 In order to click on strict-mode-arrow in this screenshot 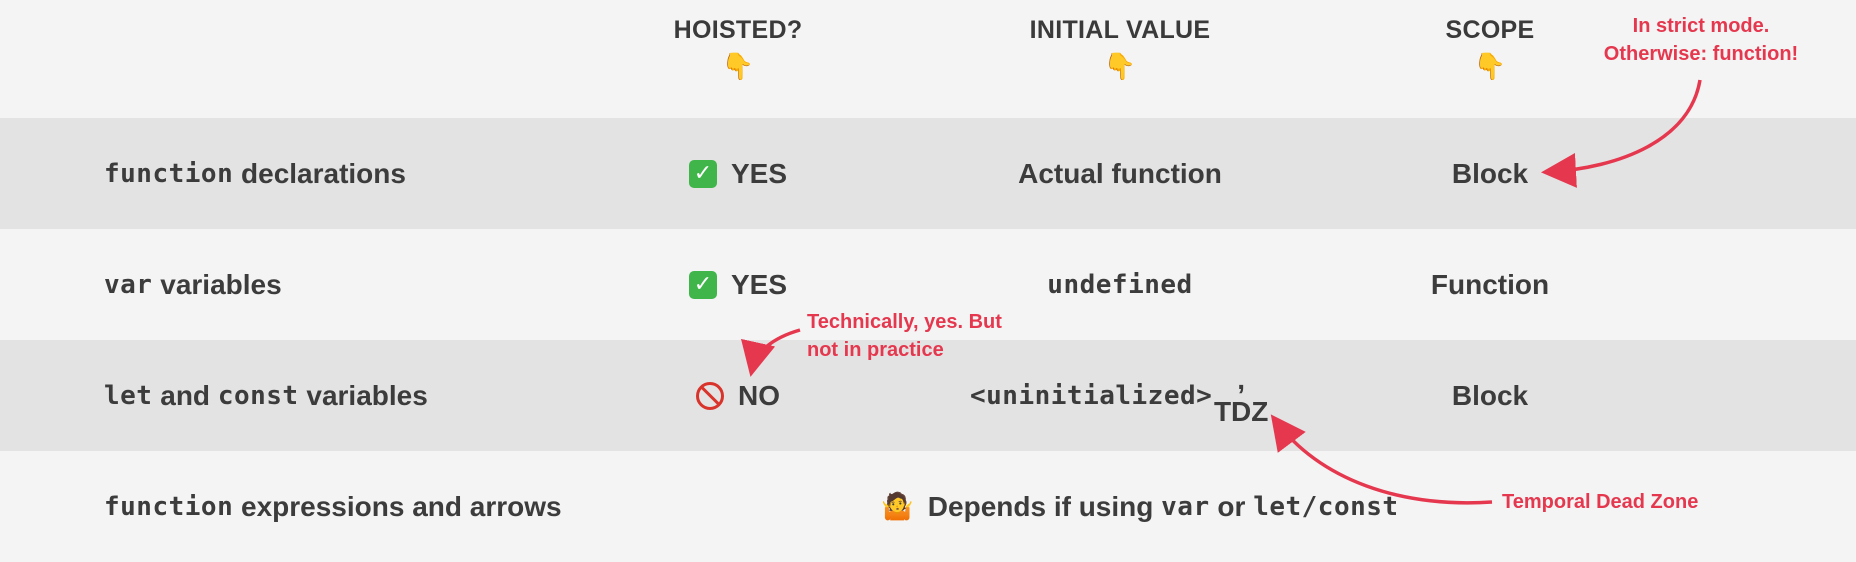, I will do `click(1621, 133)`.